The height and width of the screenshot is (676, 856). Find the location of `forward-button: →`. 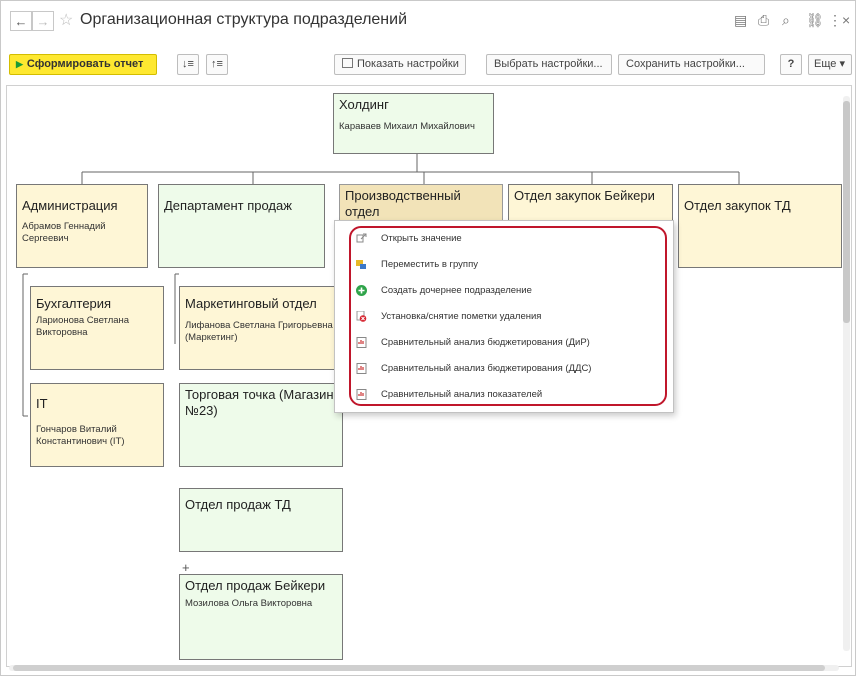

forward-button: → is located at coordinates (43, 21).